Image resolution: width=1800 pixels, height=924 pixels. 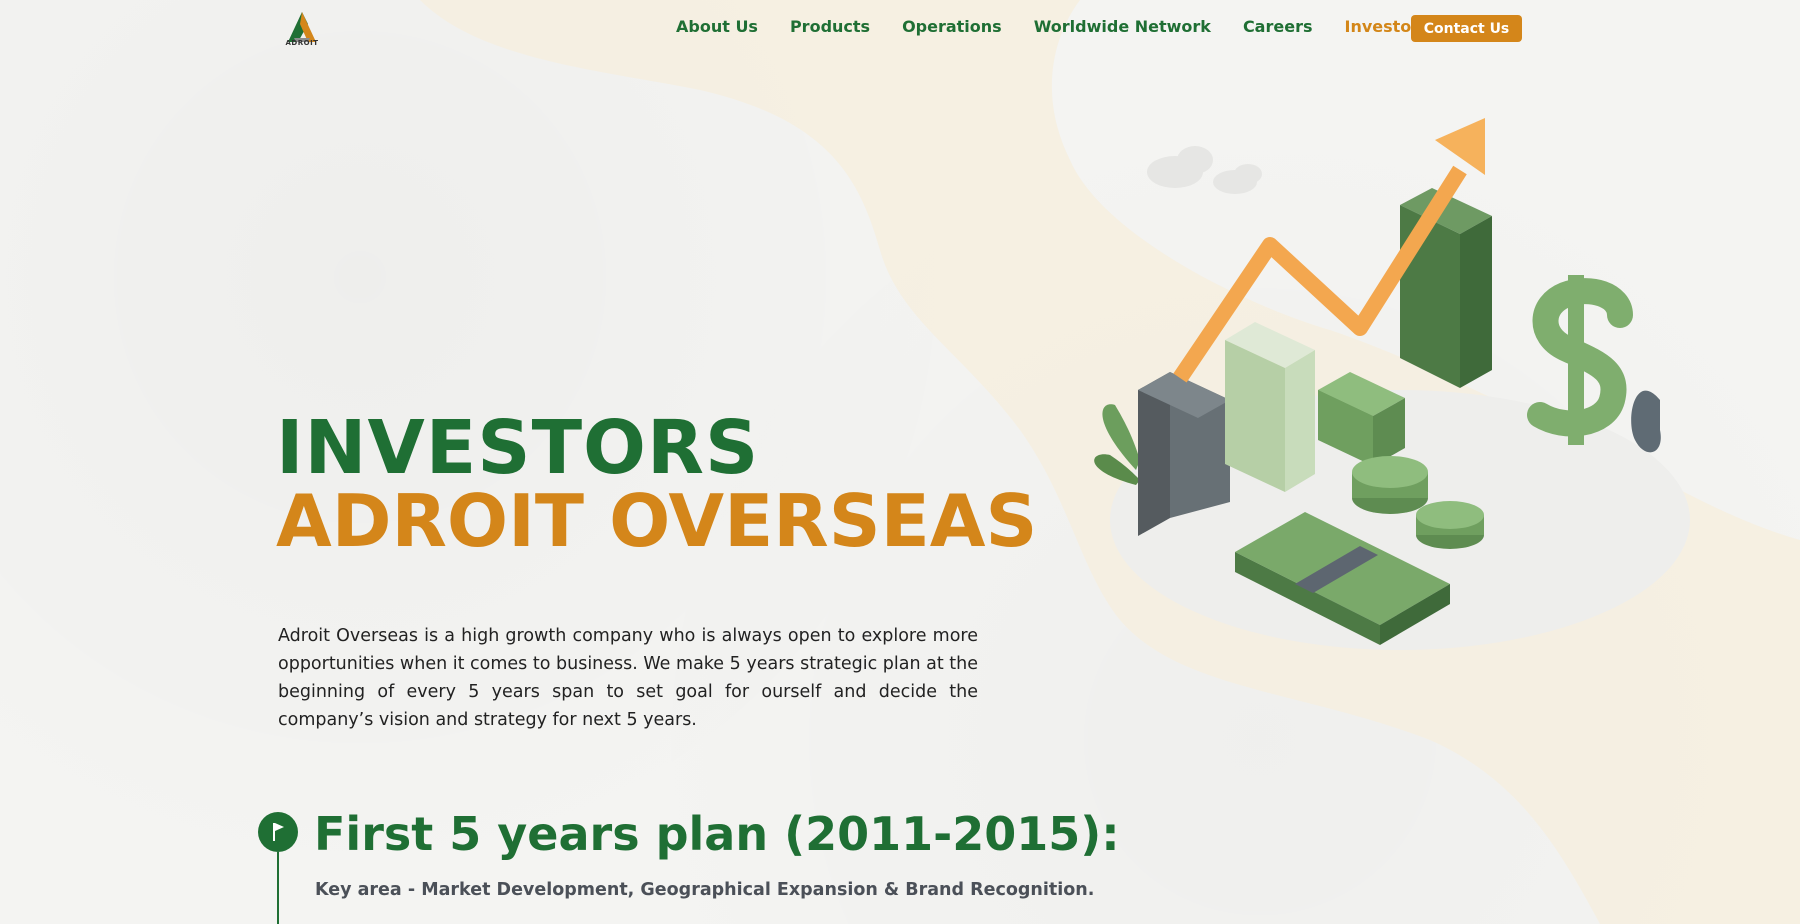 What do you see at coordinates (1204, 170) in the screenshot?
I see `cloud-icon` at bounding box center [1204, 170].